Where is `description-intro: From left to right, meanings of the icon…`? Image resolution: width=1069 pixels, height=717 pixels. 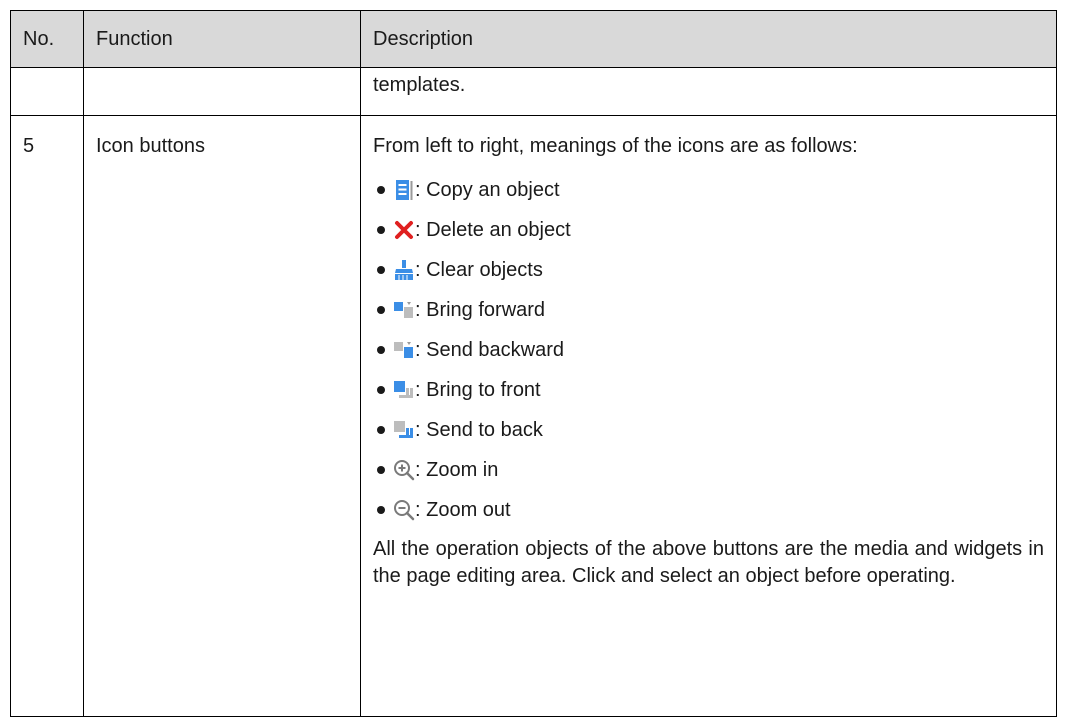 description-intro: From left to right, meanings of the icon… is located at coordinates (615, 146).